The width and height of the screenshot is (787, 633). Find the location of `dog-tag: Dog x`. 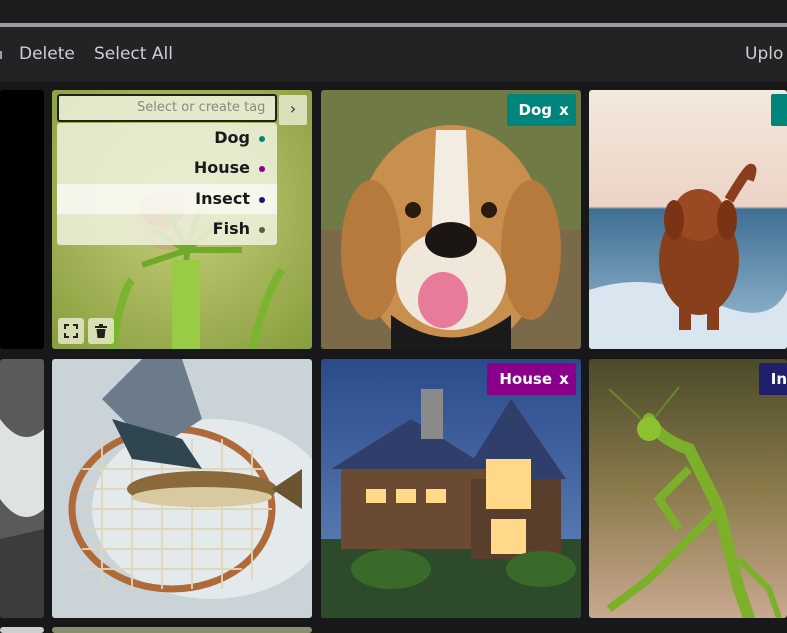

dog-tag: Dog x is located at coordinates (541, 110).